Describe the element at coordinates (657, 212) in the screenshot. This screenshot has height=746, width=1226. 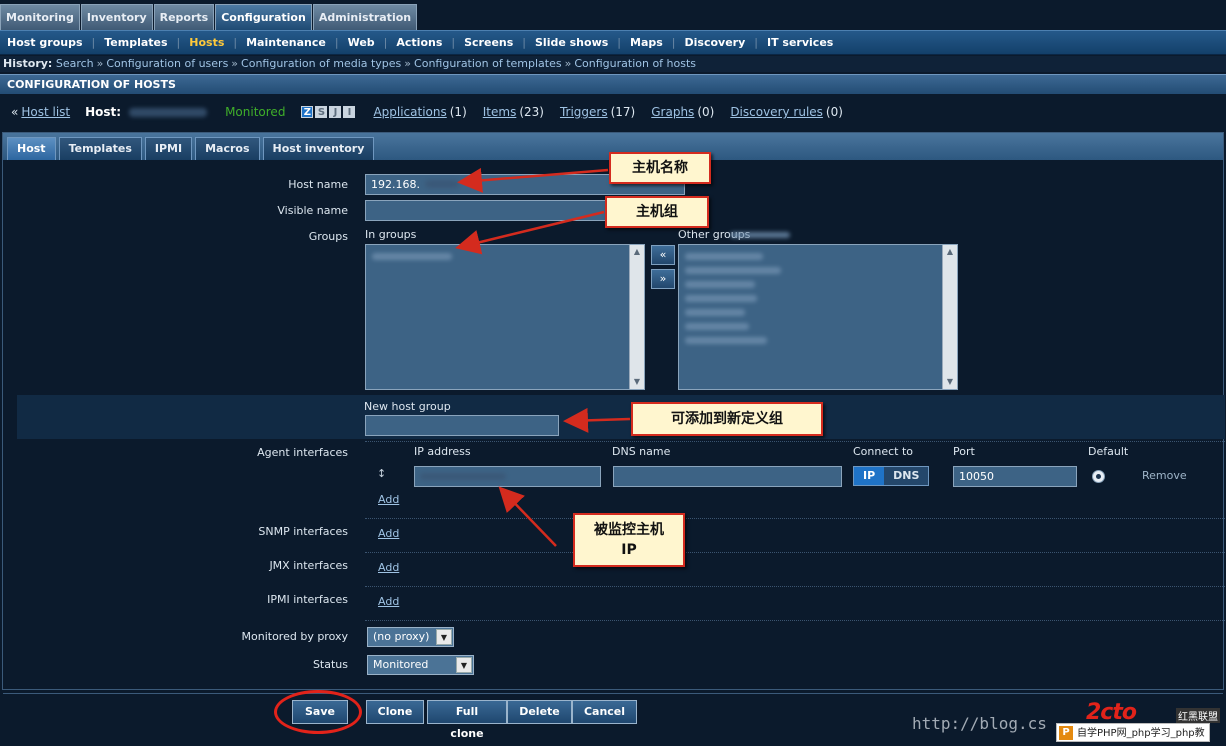
I see `callout-host-group: 主机组` at that location.